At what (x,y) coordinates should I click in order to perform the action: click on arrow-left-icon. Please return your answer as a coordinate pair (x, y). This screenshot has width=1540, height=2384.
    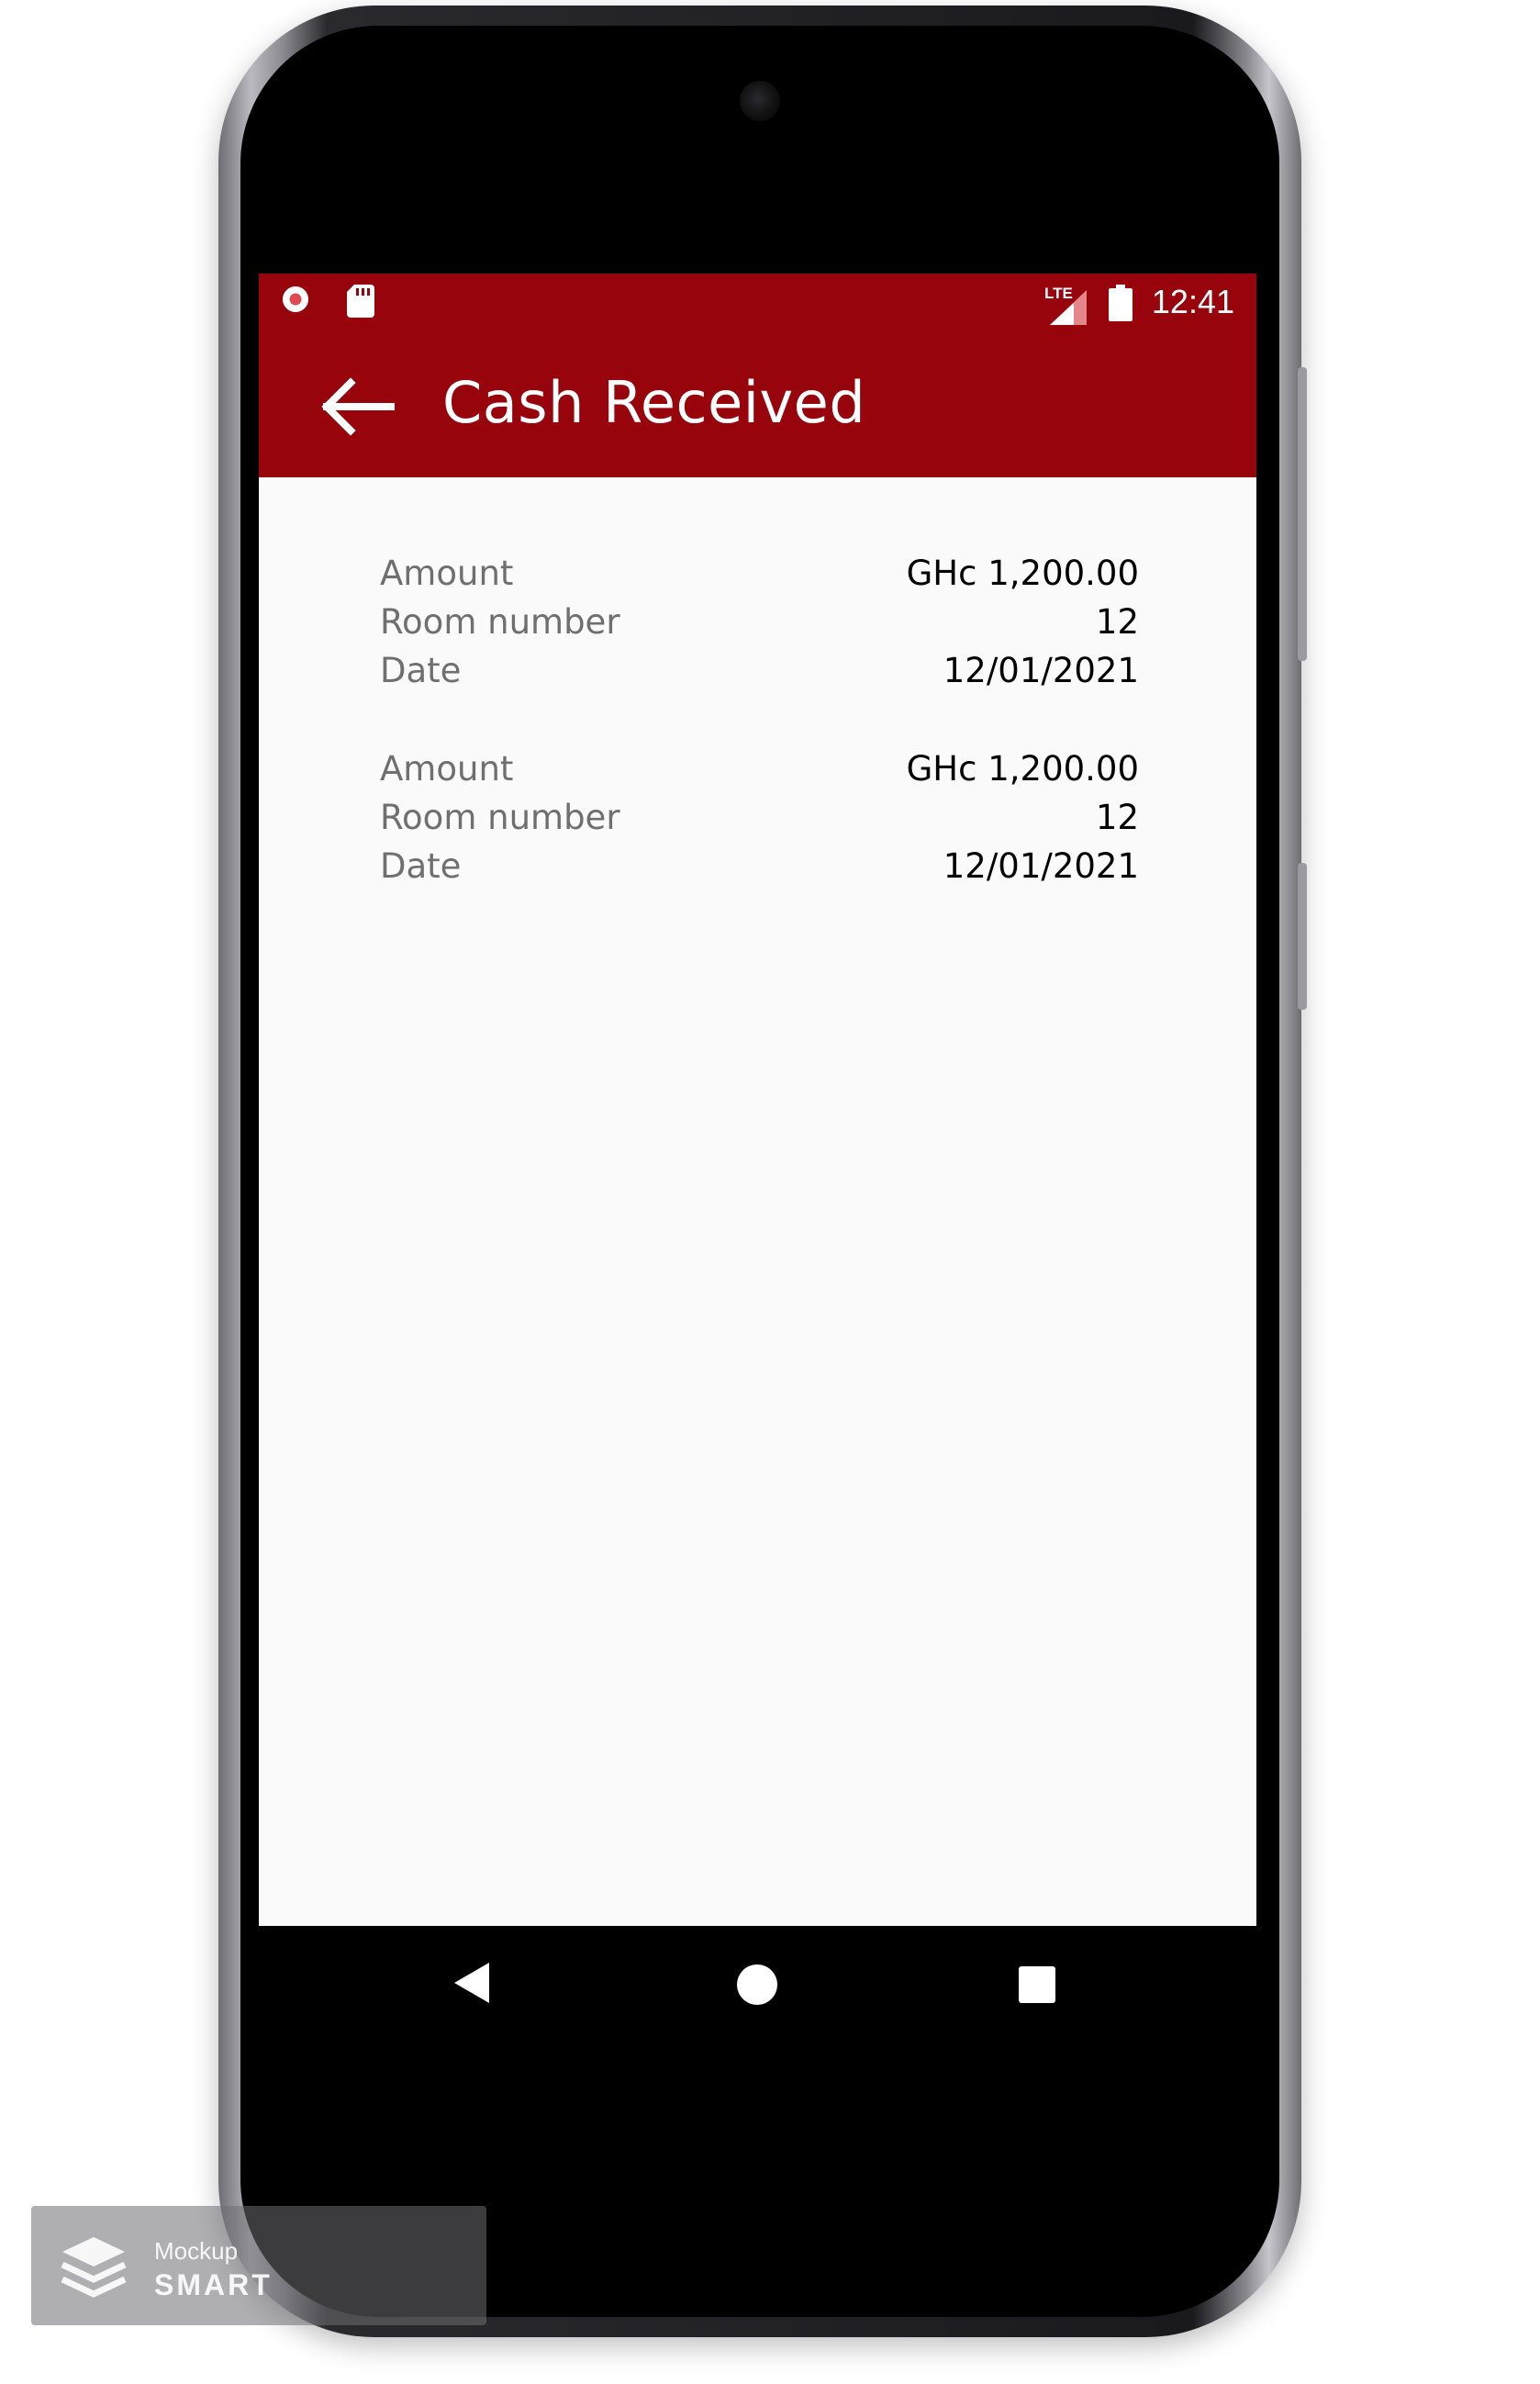
    Looking at the image, I should click on (358, 406).